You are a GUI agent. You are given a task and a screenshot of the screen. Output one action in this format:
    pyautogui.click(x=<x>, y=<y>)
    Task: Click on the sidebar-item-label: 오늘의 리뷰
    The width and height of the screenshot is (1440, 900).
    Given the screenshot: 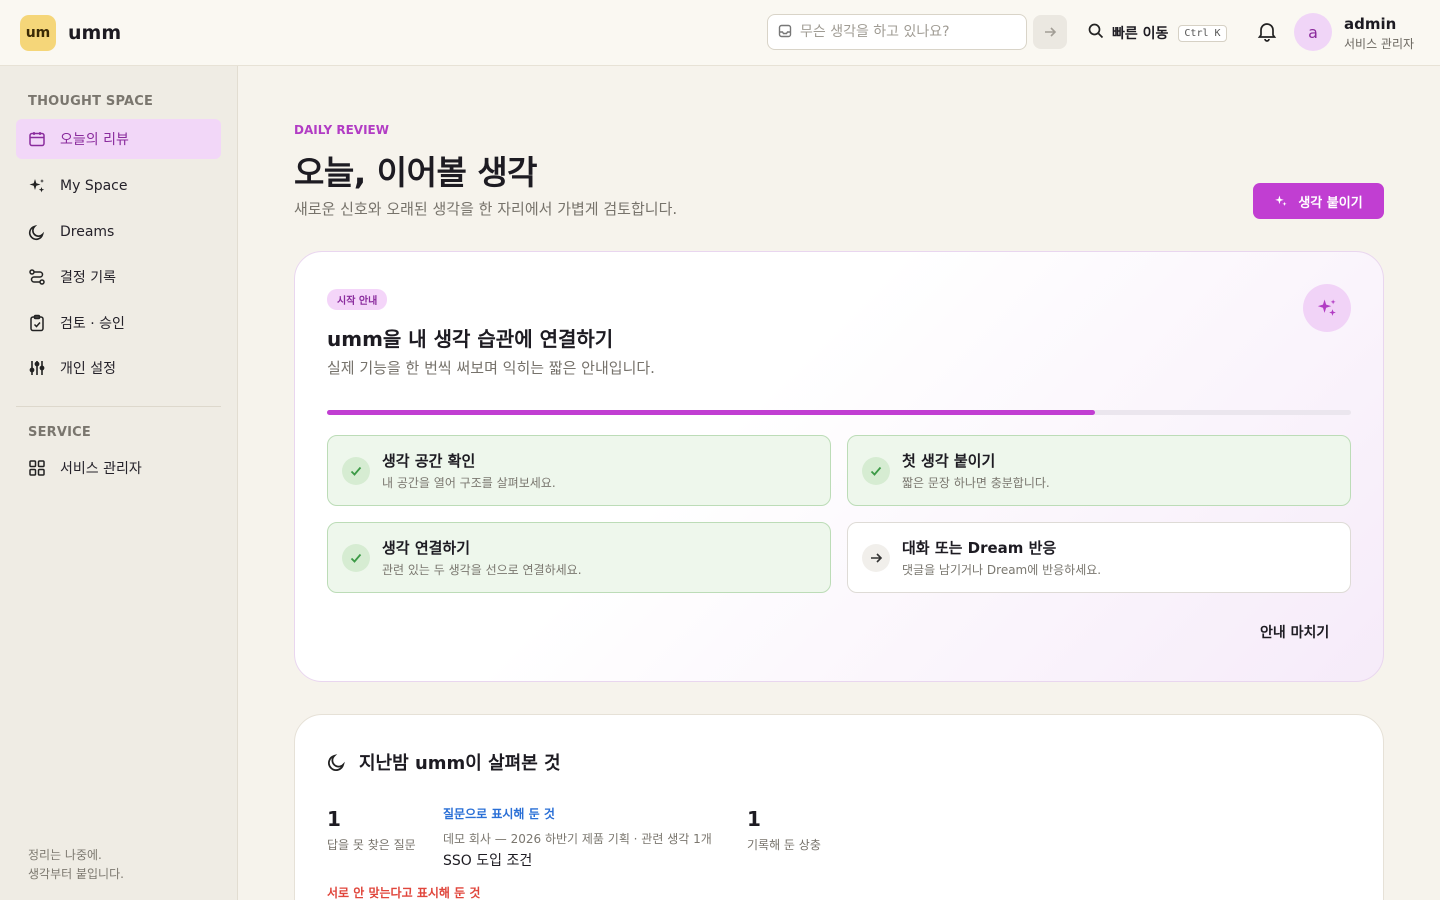 What is the action you would take?
    pyautogui.click(x=94, y=140)
    